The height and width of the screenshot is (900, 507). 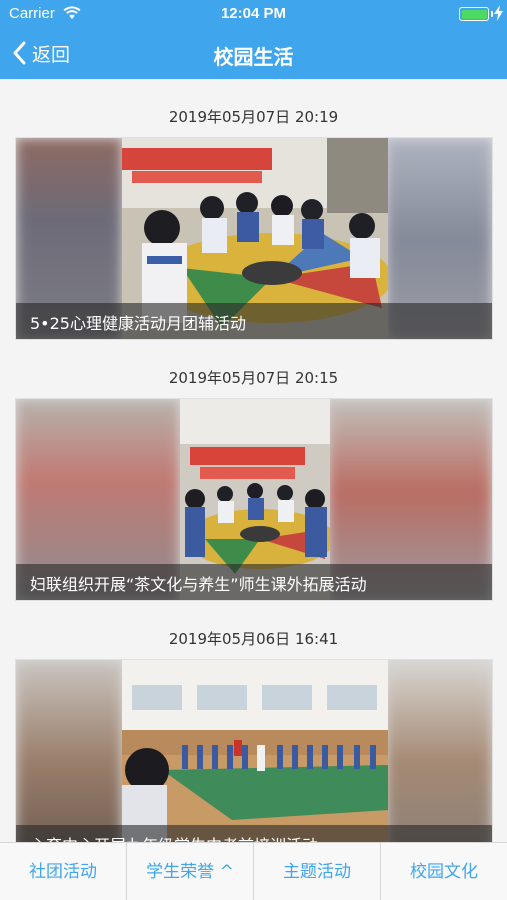 I want to click on caption-bar: 心育中心开展九年级学生中考前培训活动, so click(x=254, y=833).